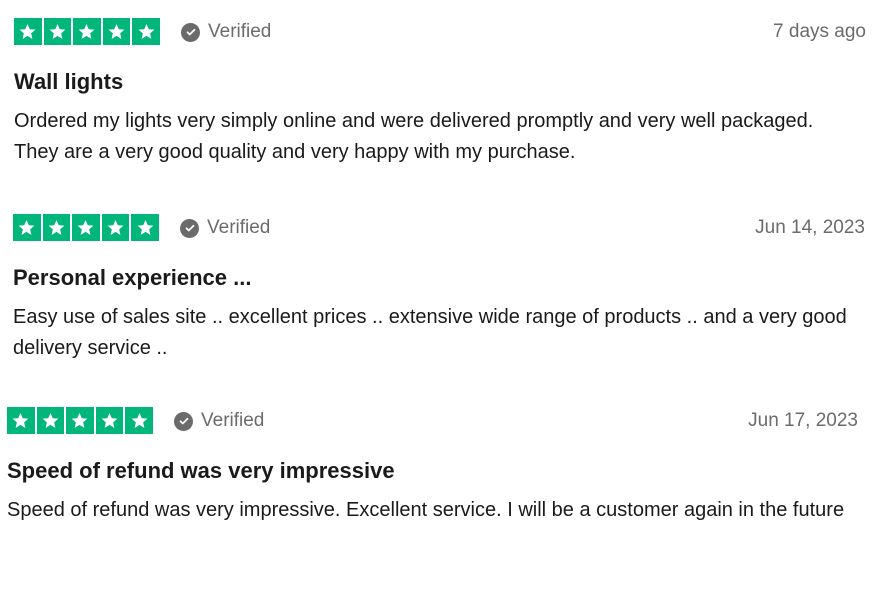 The width and height of the screenshot is (888, 590). Describe the element at coordinates (810, 227) in the screenshot. I see `review-date: Jun 14, 2023` at that location.